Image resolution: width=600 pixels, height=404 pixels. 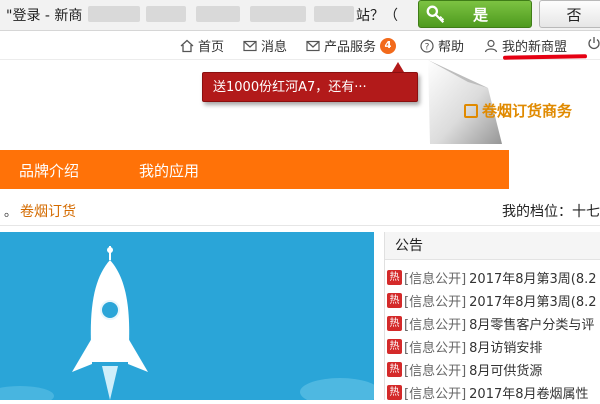 I want to click on nav-home: 首页, so click(x=202, y=45).